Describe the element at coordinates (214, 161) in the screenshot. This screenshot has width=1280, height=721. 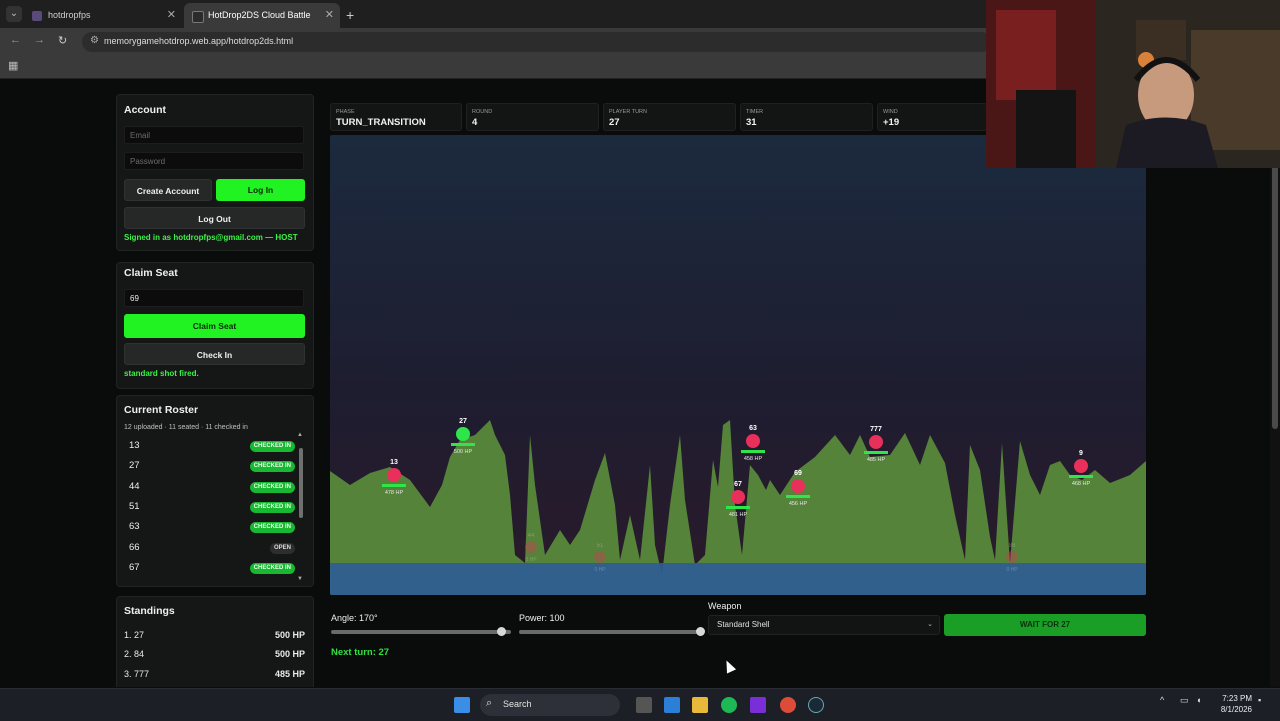
I see `password-field: Password` at that location.